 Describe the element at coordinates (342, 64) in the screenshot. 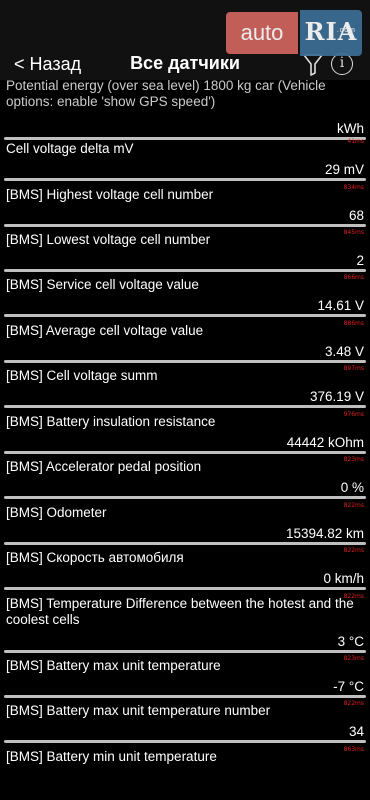

I see `info-icon: i` at that location.